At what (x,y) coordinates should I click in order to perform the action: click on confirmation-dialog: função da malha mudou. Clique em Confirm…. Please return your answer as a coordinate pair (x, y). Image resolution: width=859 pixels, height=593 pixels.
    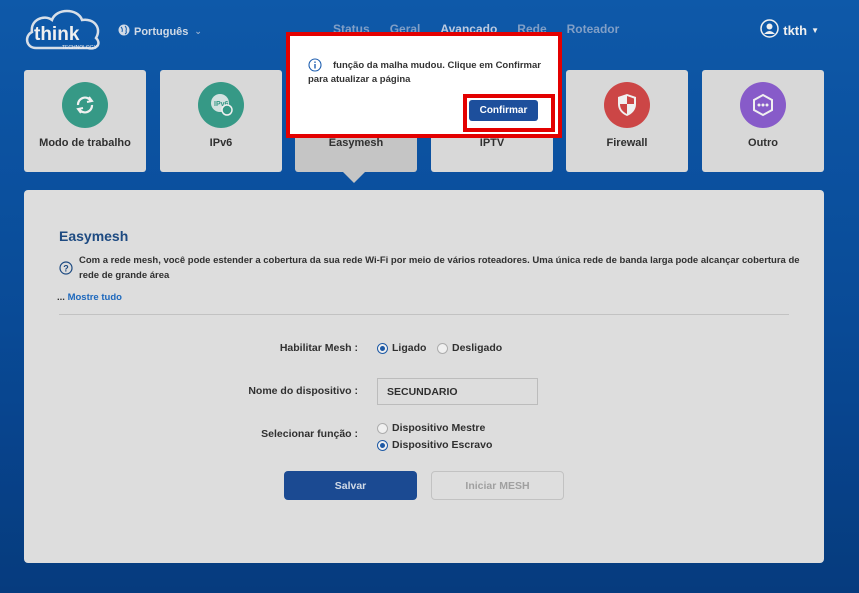
    Looking at the image, I should click on (424, 85).